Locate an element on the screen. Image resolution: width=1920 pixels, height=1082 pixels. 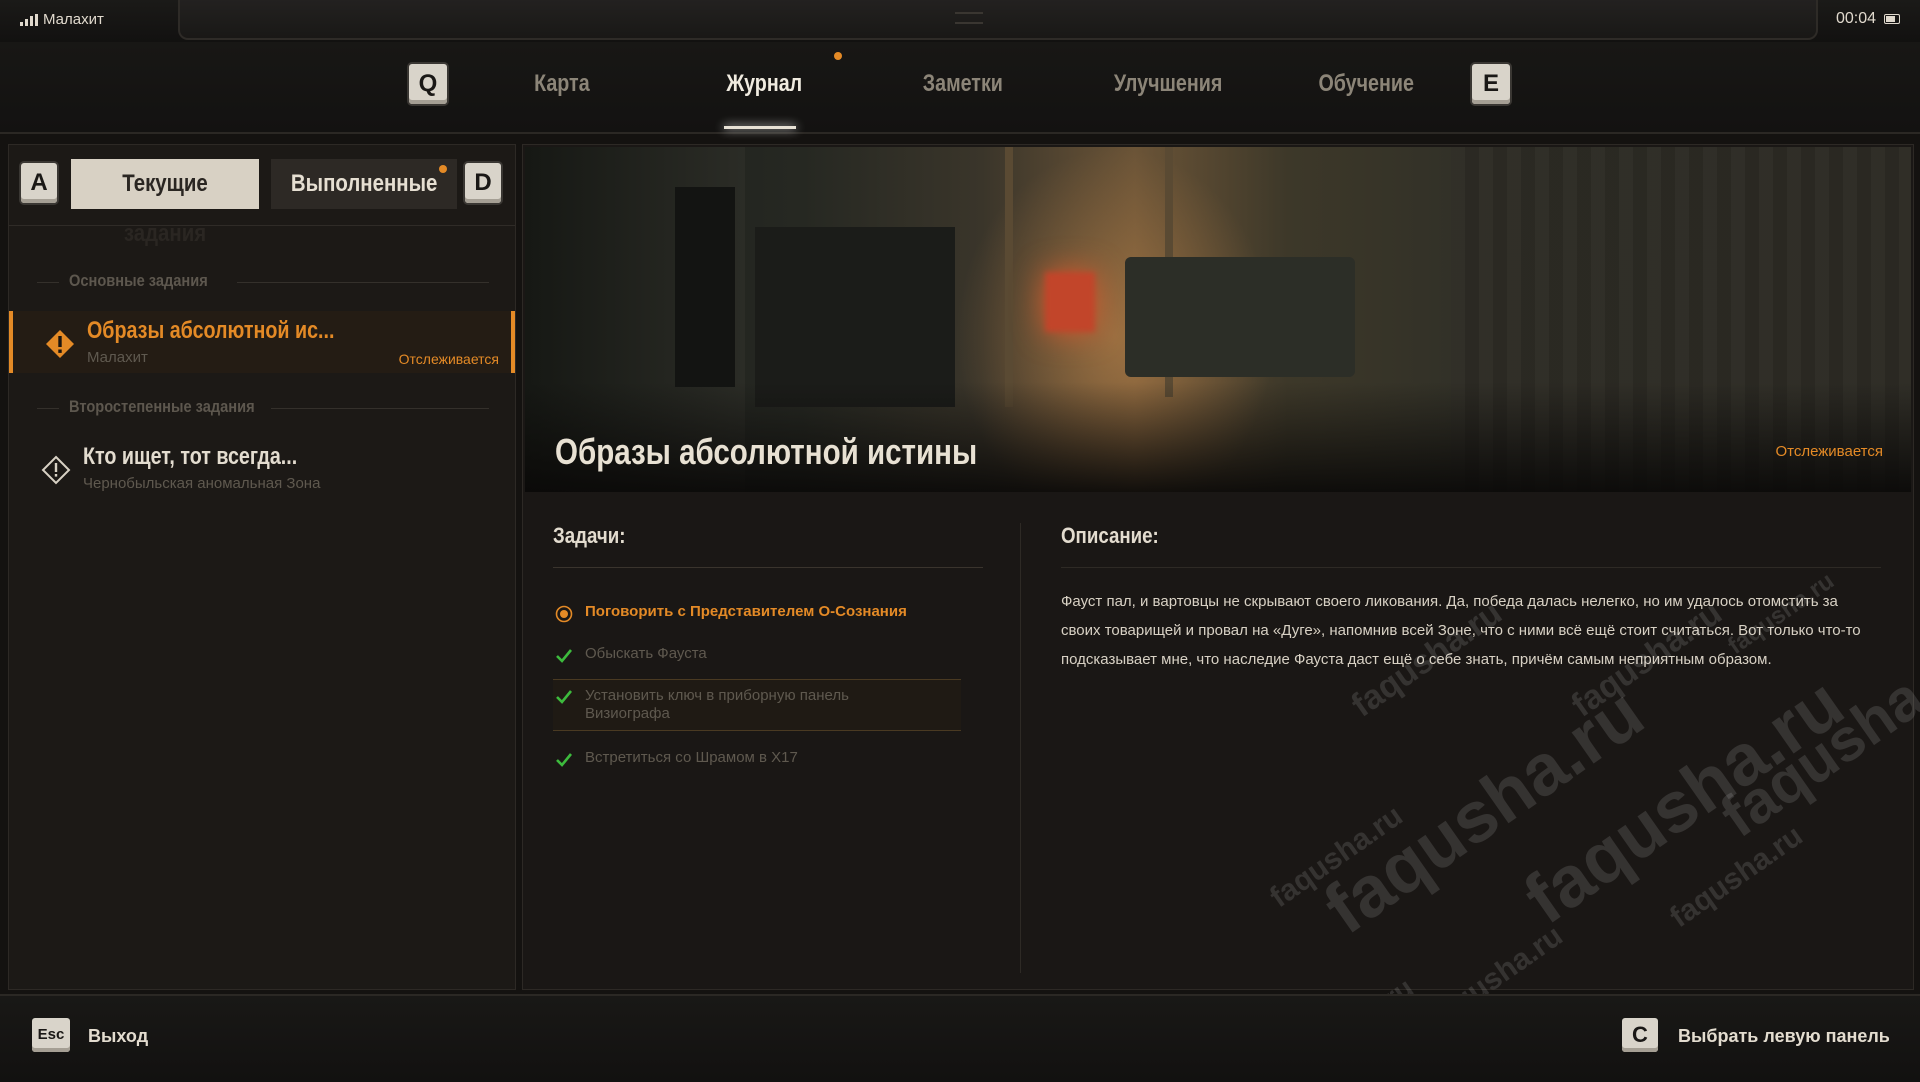
signal-icon is located at coordinates (29, 19).